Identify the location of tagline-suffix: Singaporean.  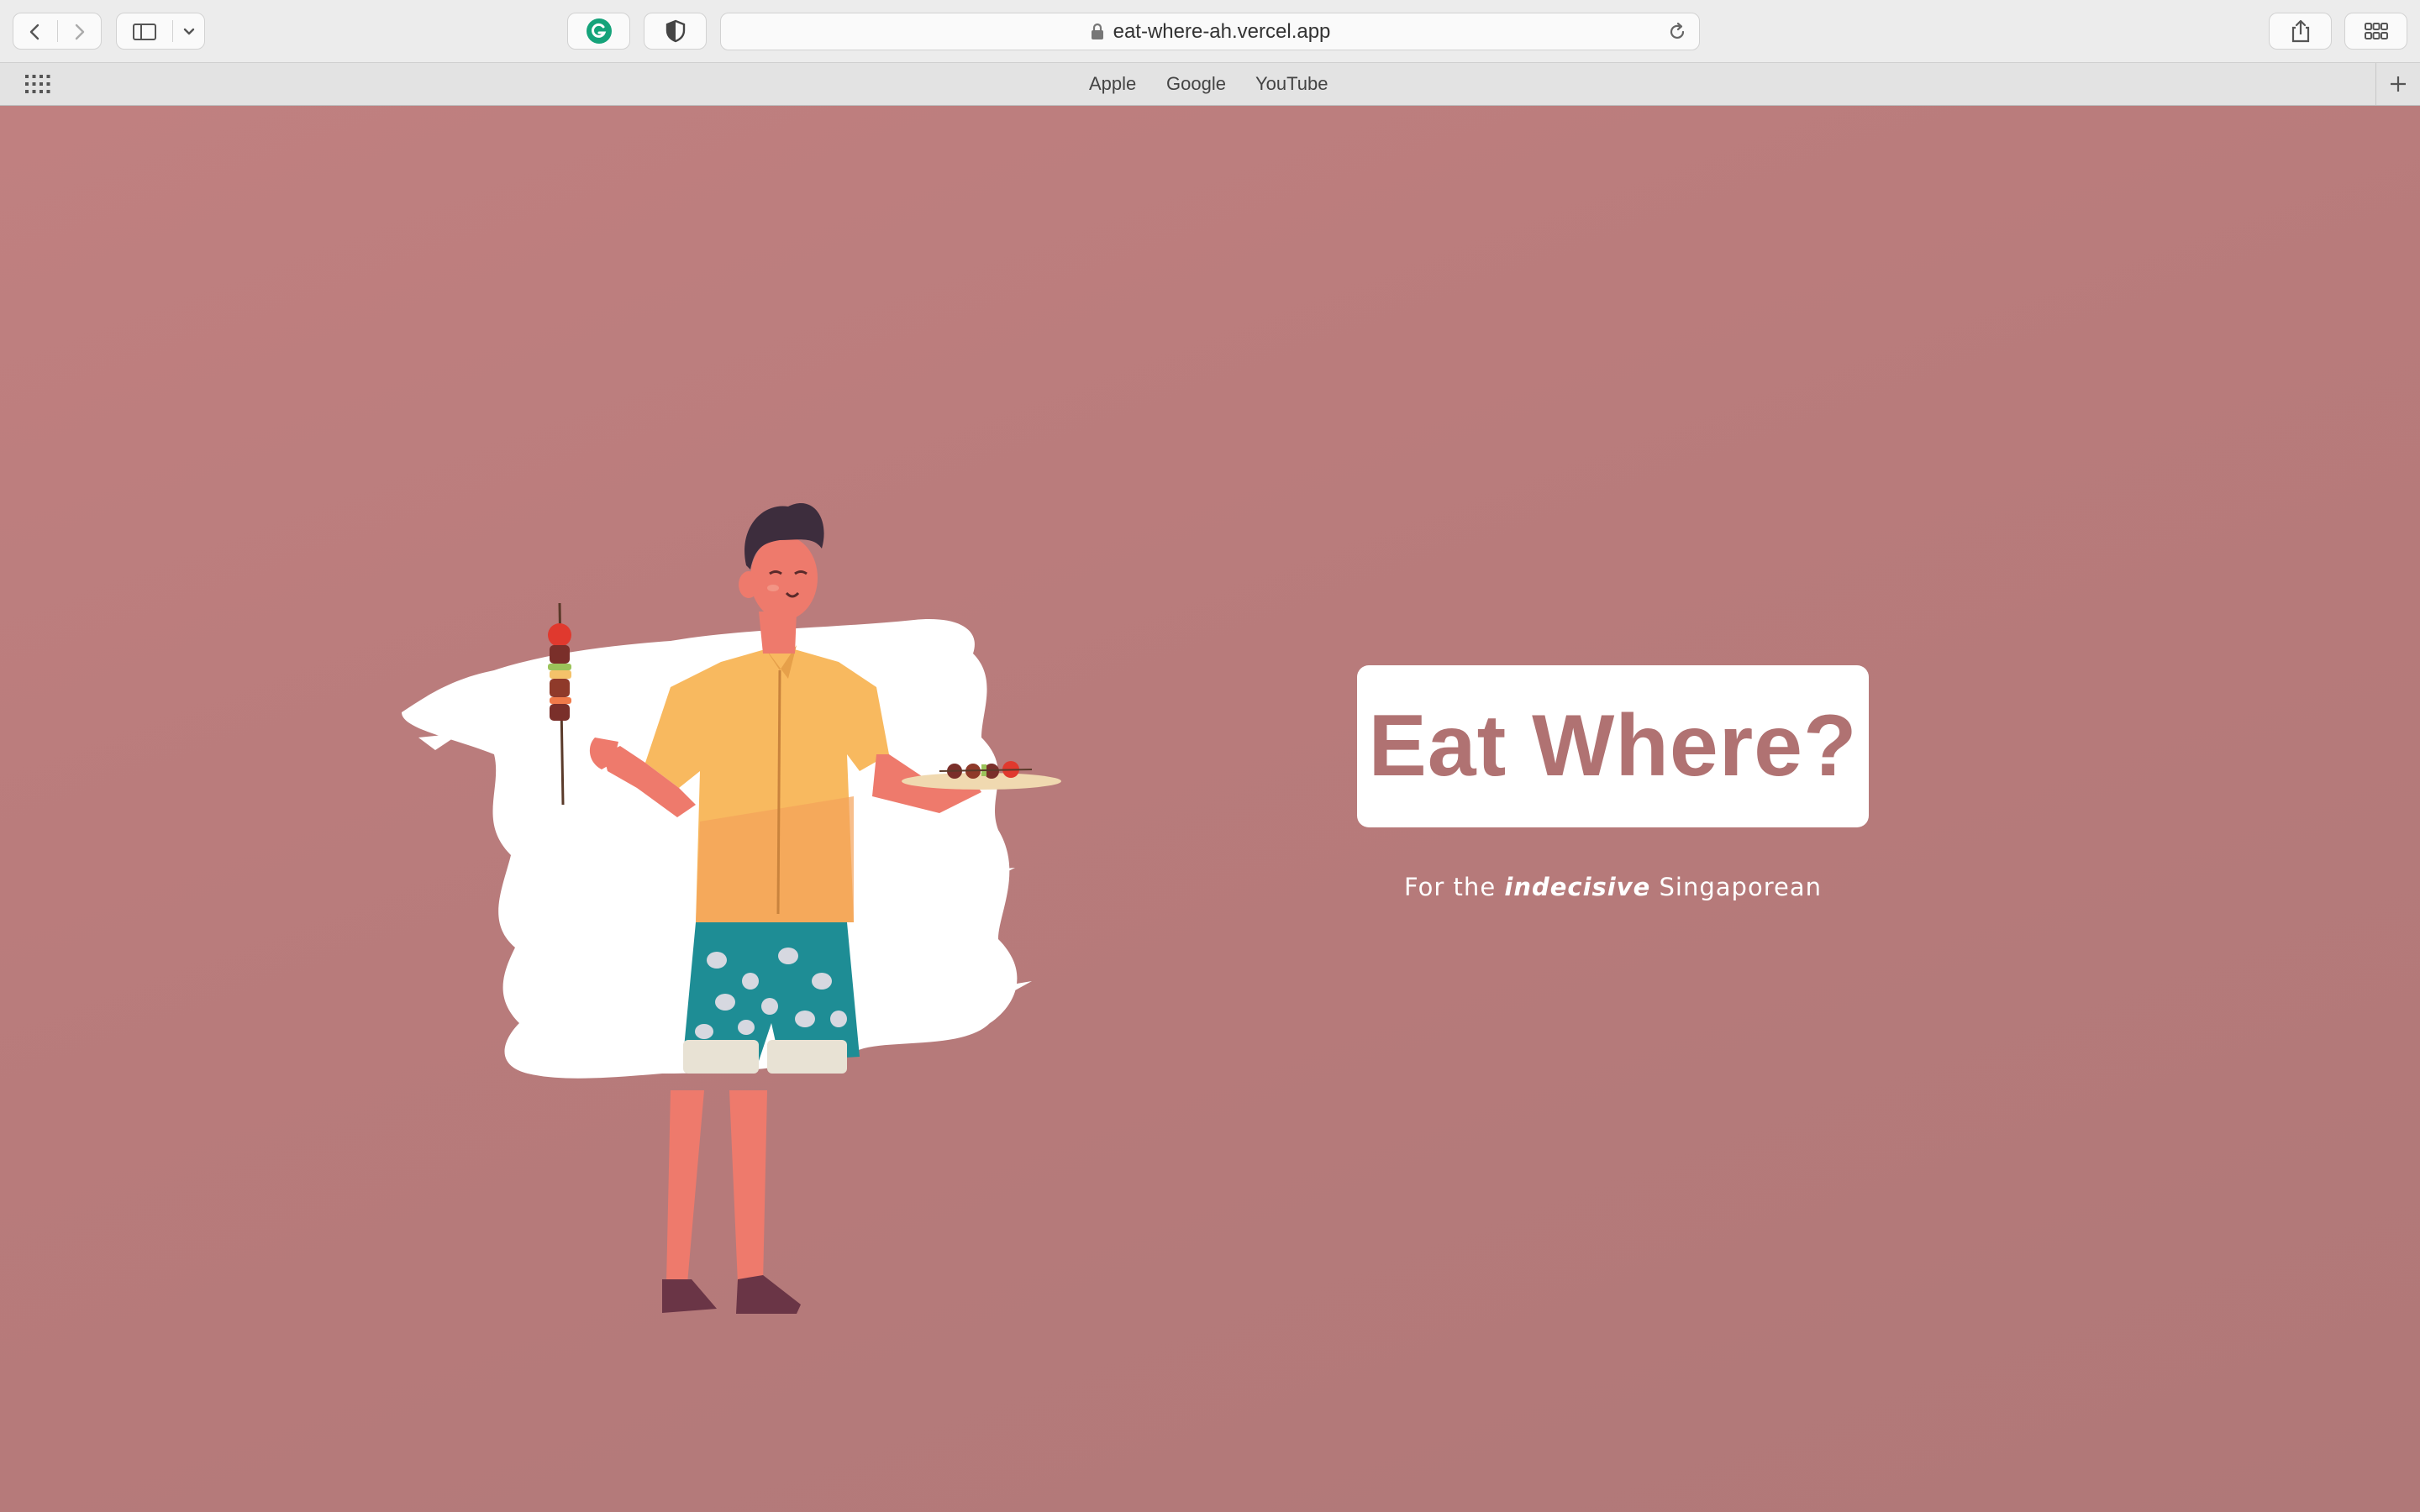
(1736, 887).